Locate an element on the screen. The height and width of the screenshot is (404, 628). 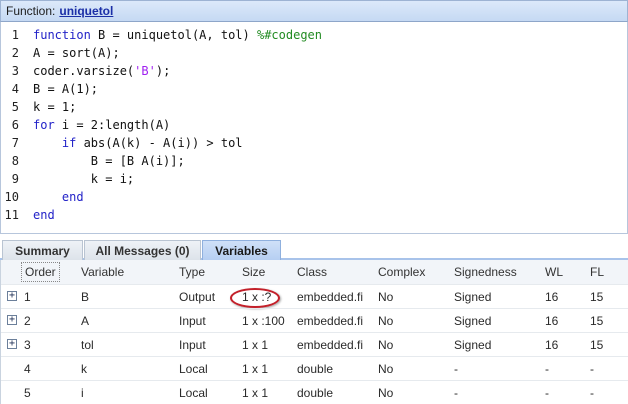
tab-summary: Summary is located at coordinates (42, 250).